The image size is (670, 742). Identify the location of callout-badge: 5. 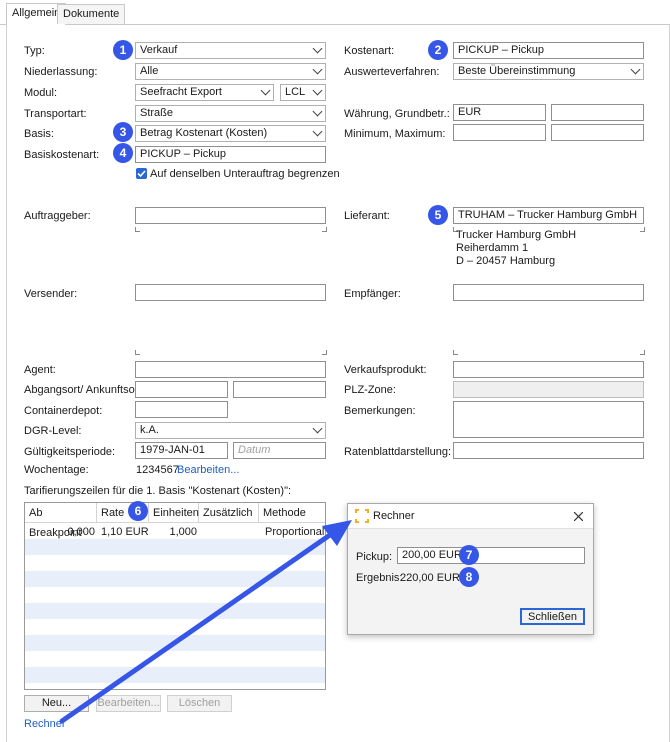
(438, 215).